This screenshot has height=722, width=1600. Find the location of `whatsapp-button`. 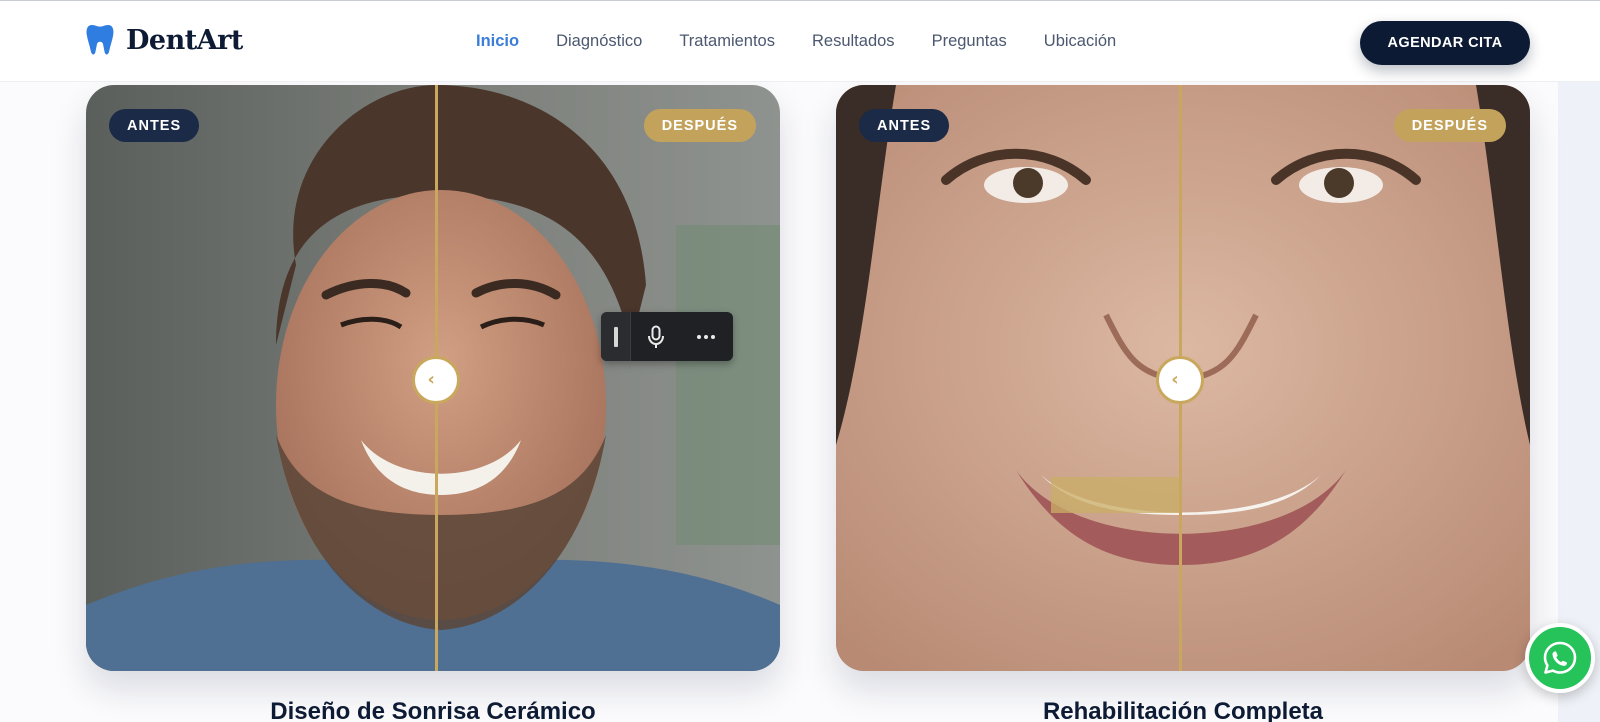

whatsapp-button is located at coordinates (1560, 658).